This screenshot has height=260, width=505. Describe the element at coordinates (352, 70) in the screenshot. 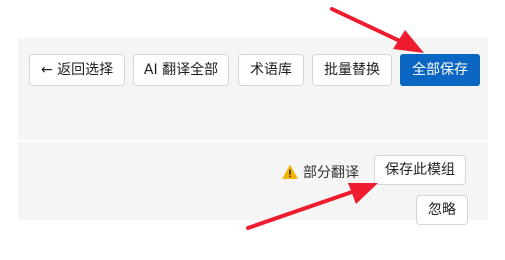

I see `batch-replace-button: 批量替换` at that location.